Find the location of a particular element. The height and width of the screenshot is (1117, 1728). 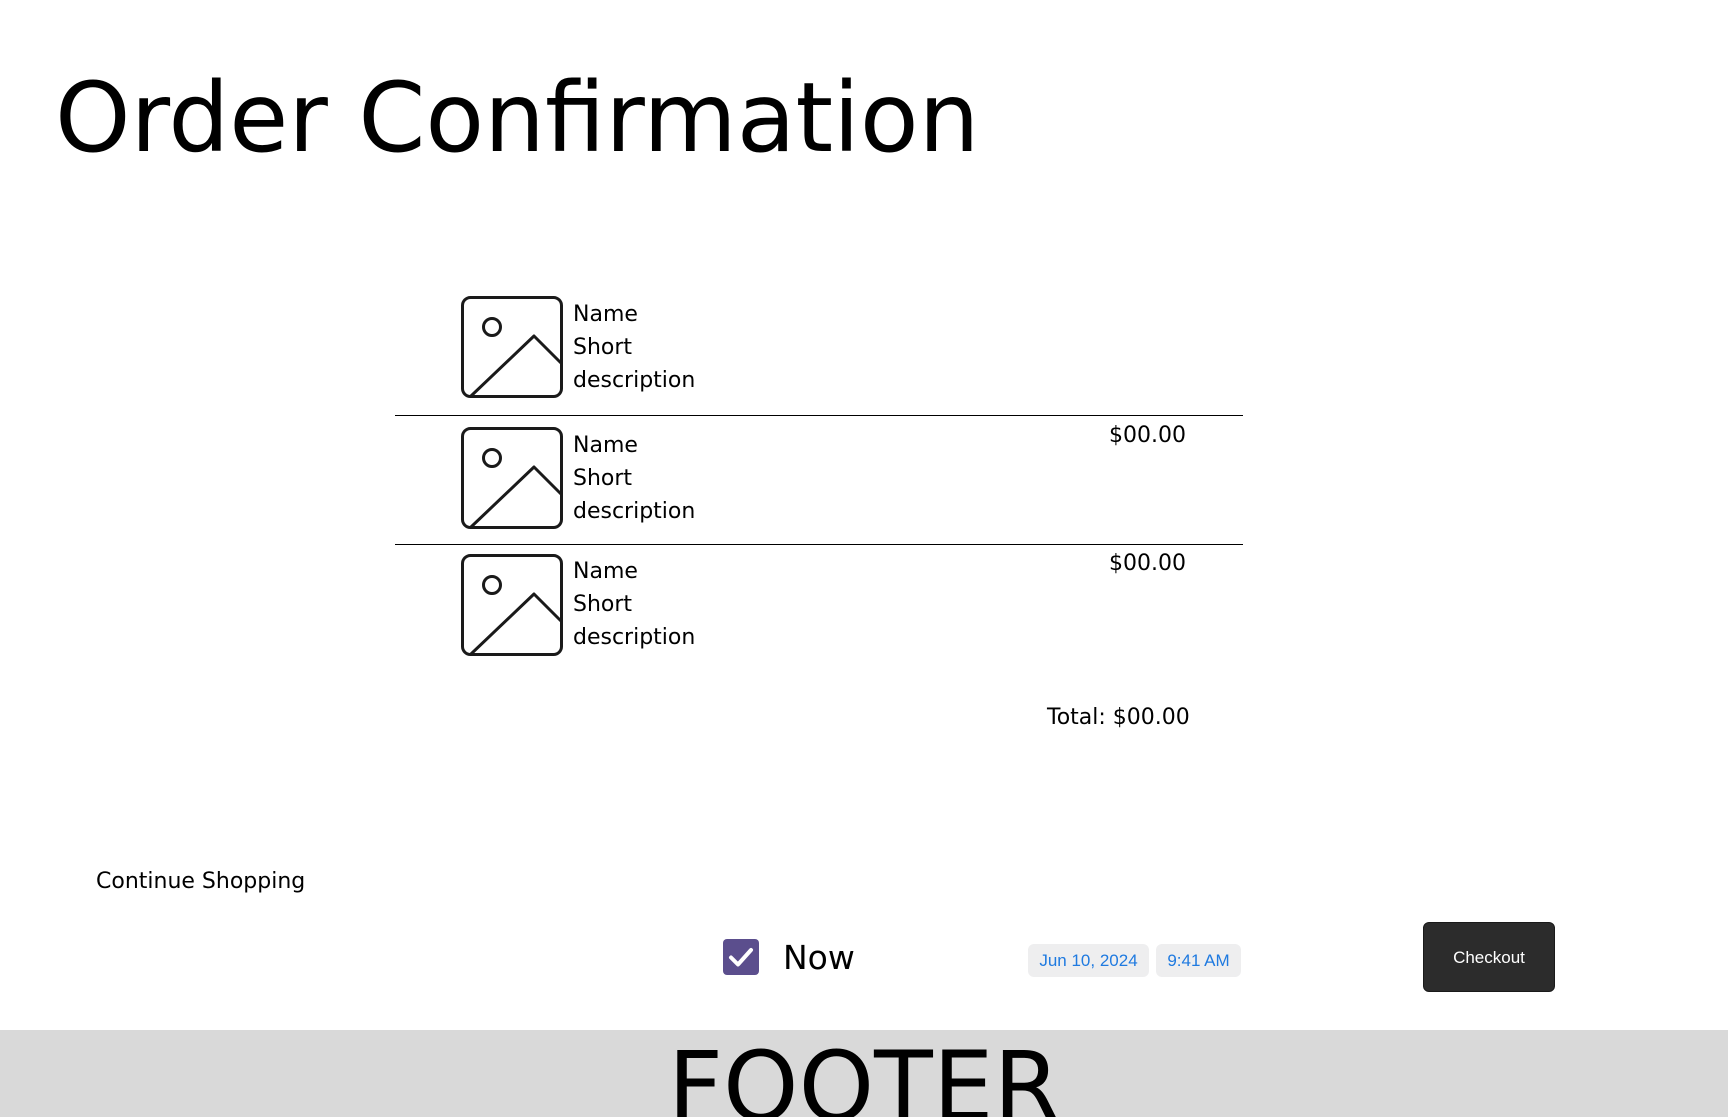

footer: FOOTER is located at coordinates (864, 1073).